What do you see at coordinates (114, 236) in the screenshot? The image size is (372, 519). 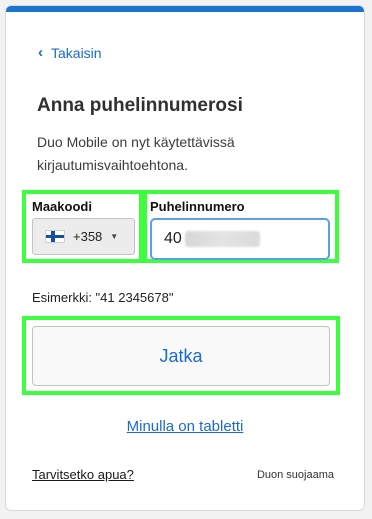 I see `chevron-down-icon: ▼` at bounding box center [114, 236].